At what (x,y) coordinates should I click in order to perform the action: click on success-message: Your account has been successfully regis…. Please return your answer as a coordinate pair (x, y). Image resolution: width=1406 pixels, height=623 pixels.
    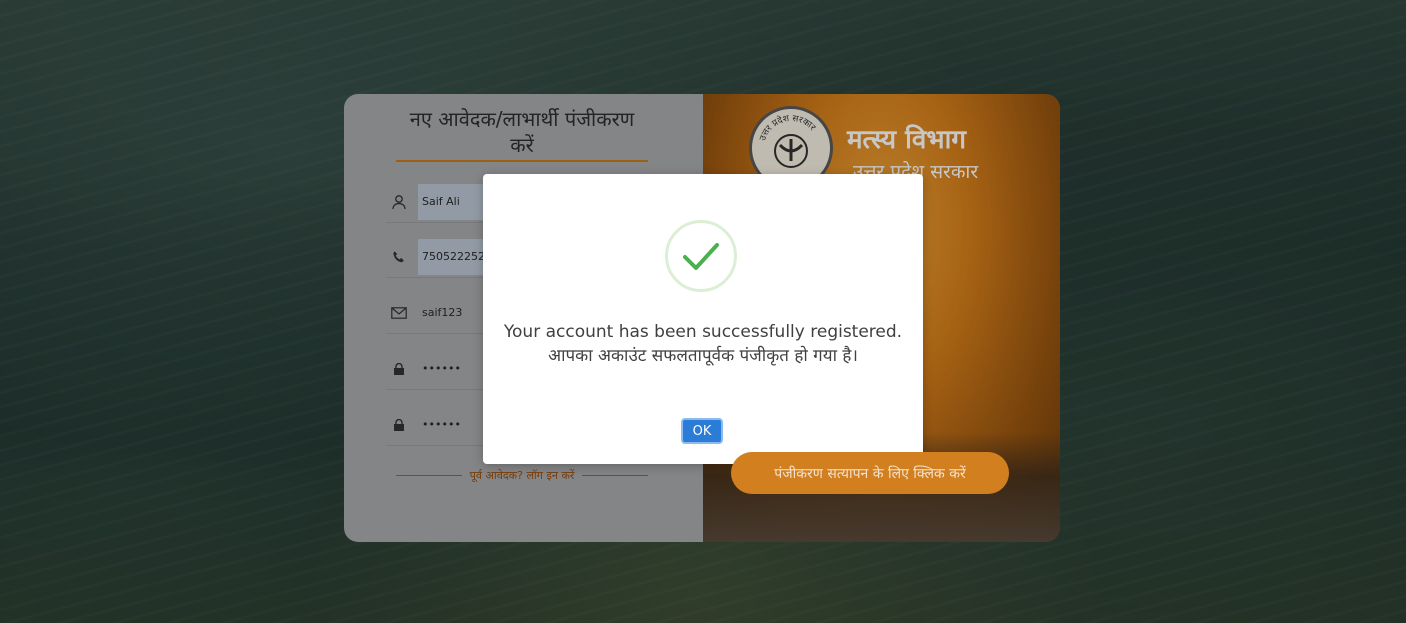
    Looking at the image, I should click on (703, 344).